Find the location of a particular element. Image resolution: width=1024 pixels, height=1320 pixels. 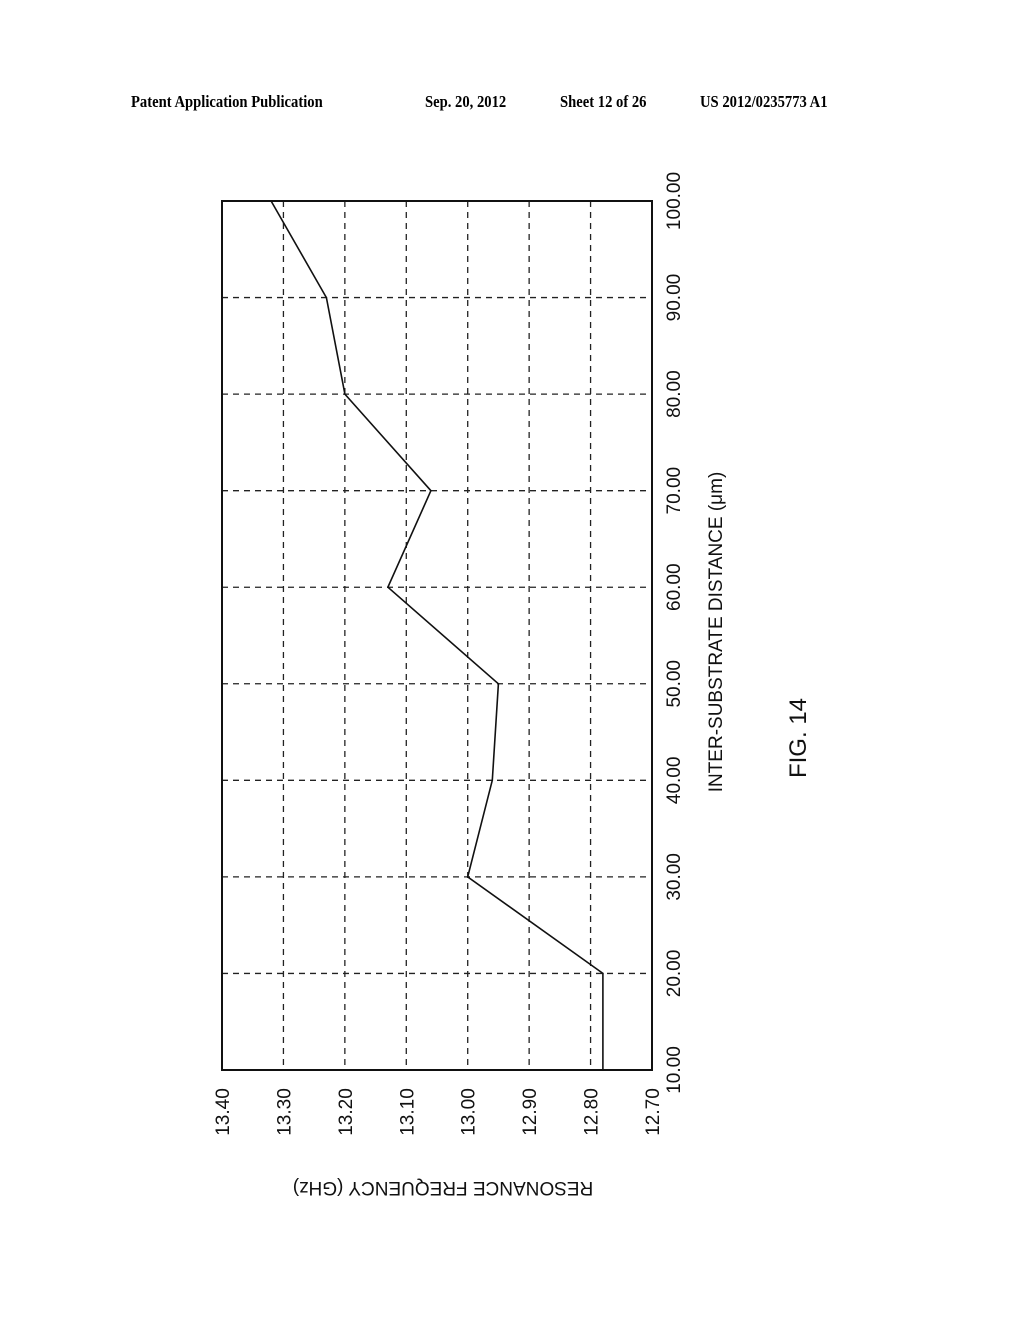

frequency-tick-labels: 12.70 12.80 12.90 13.00 13.10 13.20 13.30 13.40 is located at coordinates (438, 1112).